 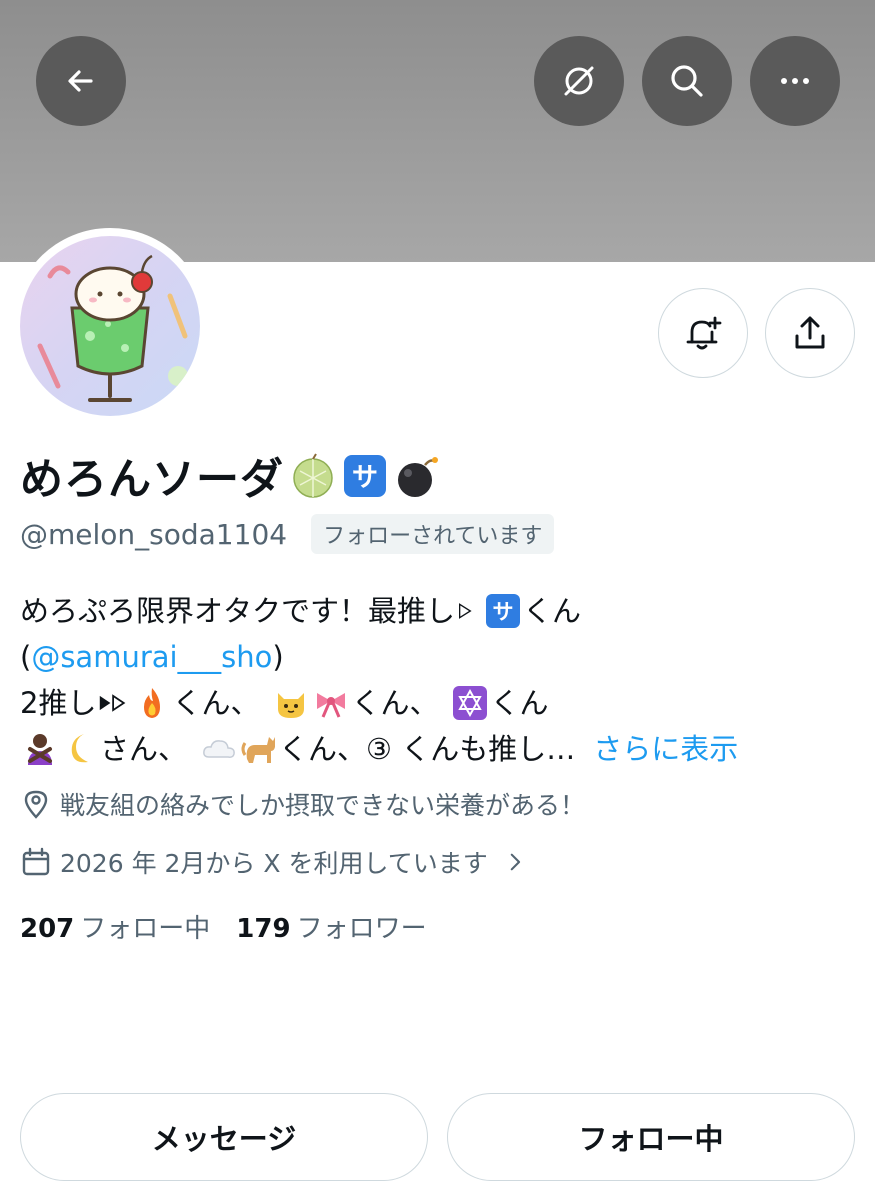 I want to click on joined-text: 2026 年 2月から X を利用しています, so click(x=274, y=863).